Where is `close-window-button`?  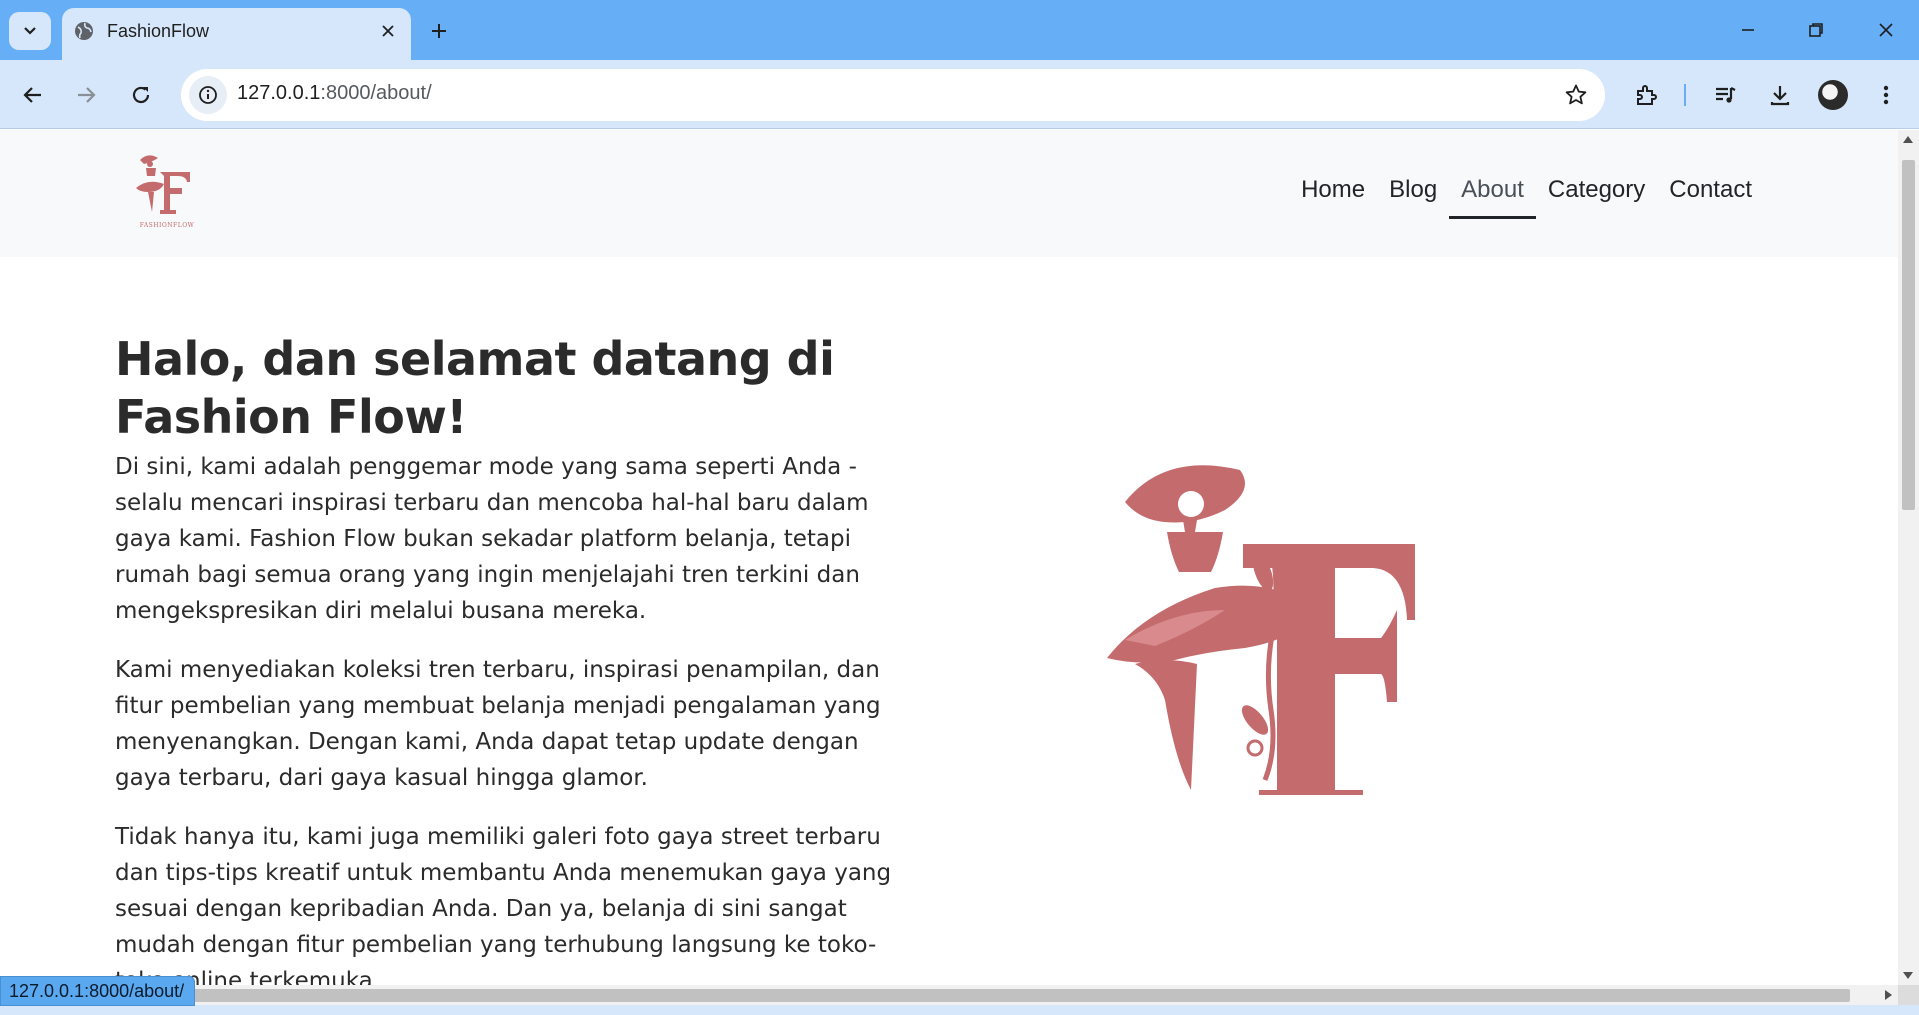 close-window-button is located at coordinates (1886, 30).